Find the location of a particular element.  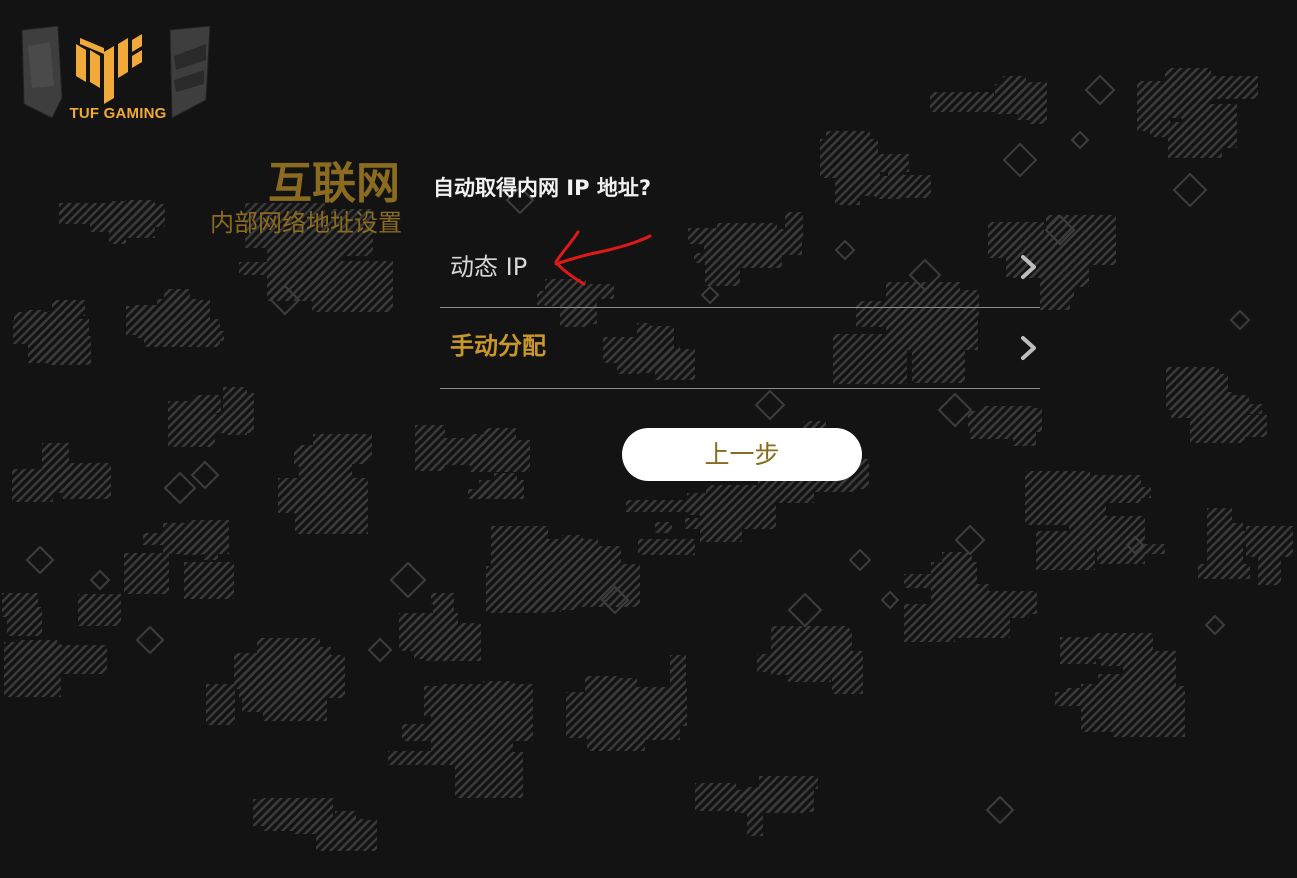

option-dynamic-ip-label: 动态 IP is located at coordinates (489, 267).